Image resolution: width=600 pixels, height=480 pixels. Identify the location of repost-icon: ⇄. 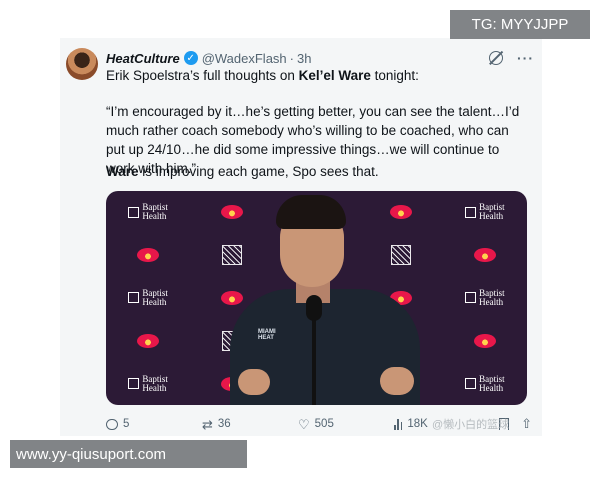
(207, 424).